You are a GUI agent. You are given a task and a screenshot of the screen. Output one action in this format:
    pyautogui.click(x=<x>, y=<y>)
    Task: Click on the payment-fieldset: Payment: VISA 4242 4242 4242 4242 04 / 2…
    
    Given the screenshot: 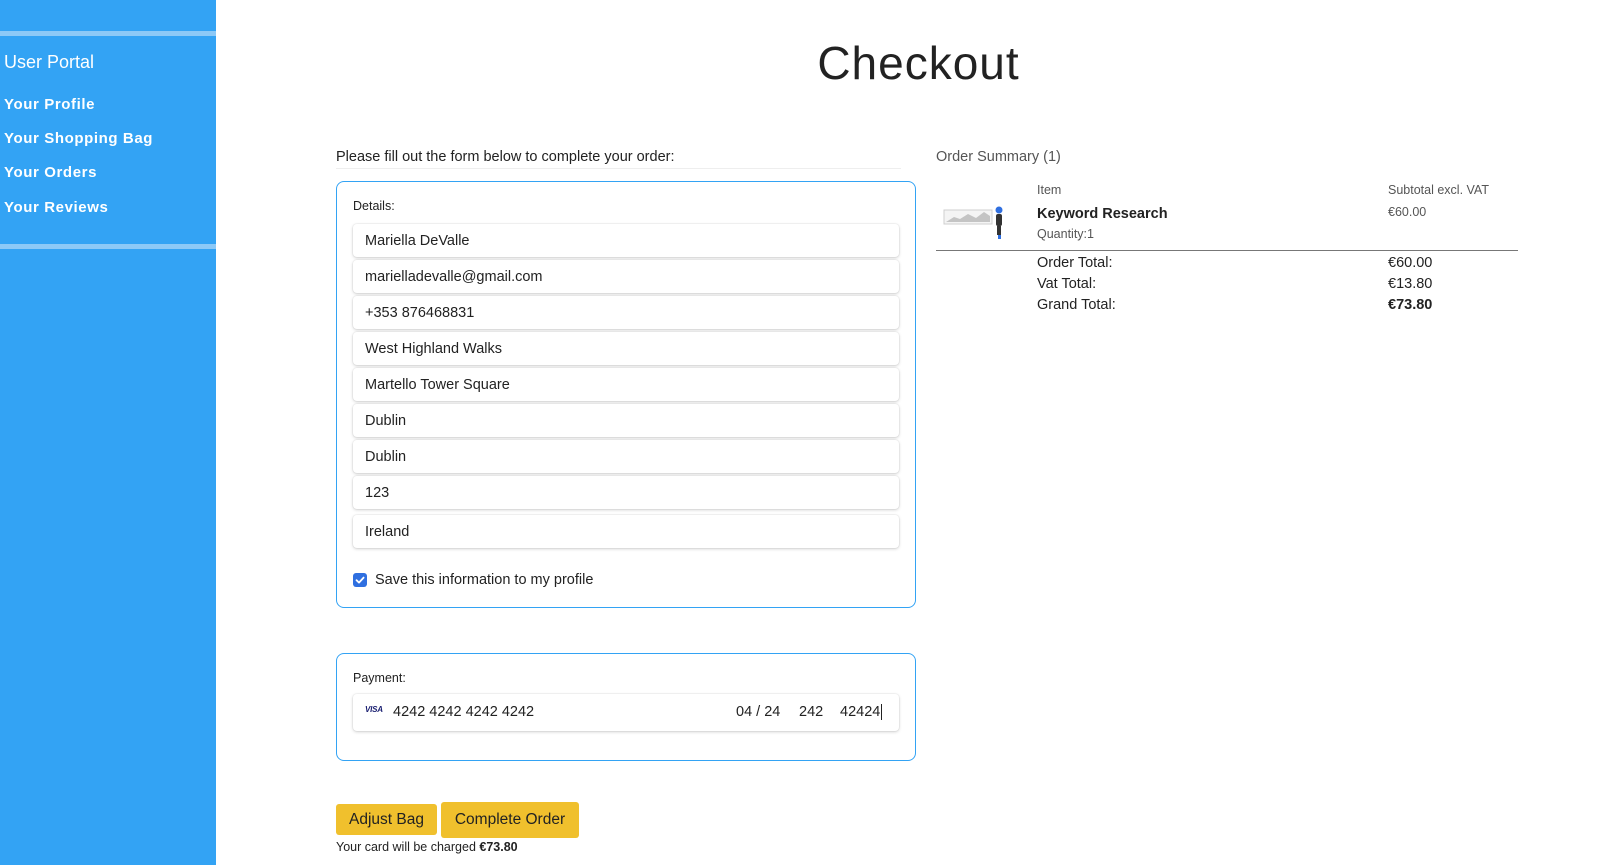 What is the action you would take?
    pyautogui.click(x=626, y=707)
    